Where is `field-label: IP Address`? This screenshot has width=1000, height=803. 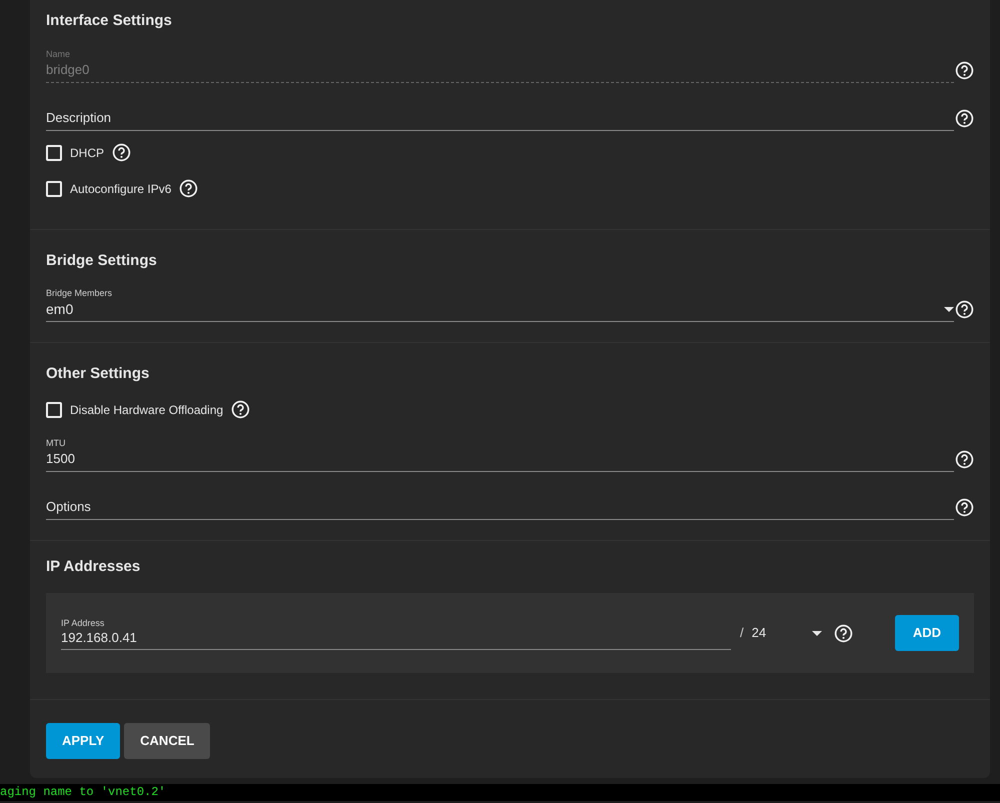
field-label: IP Address is located at coordinates (83, 622).